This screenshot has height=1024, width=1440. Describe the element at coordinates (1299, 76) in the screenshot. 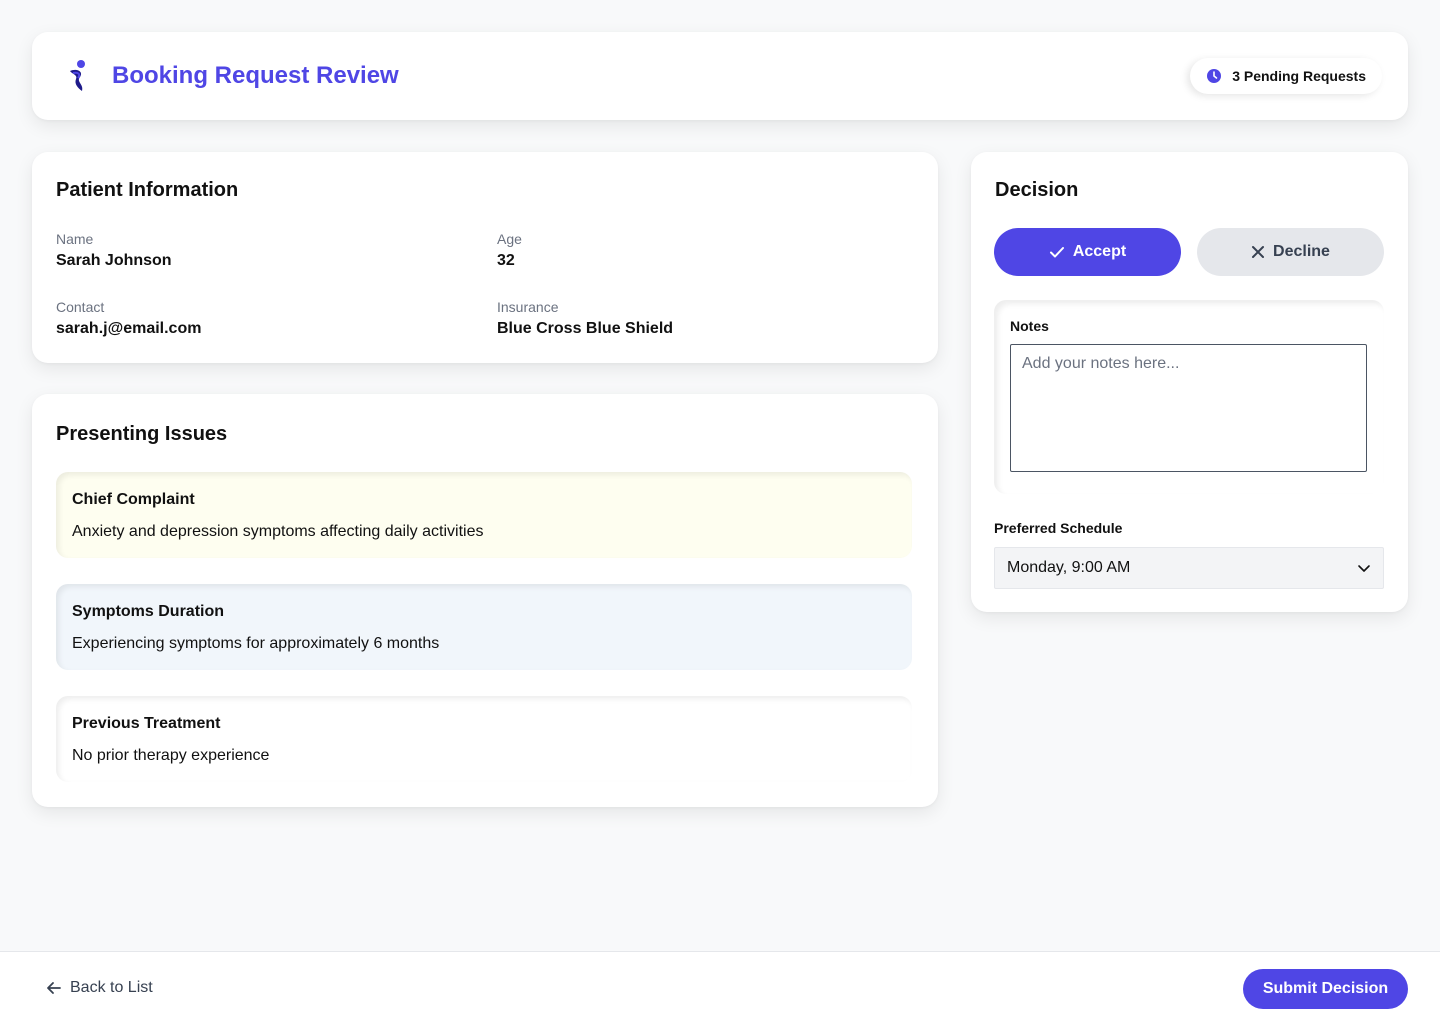

I see `pending-requests-label: 3 Pending Requests` at that location.